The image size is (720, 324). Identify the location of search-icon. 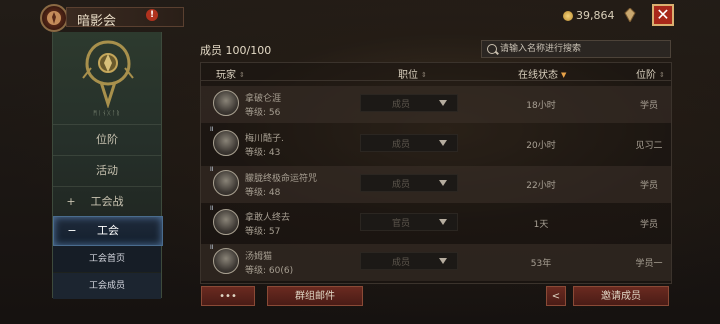
(492, 49).